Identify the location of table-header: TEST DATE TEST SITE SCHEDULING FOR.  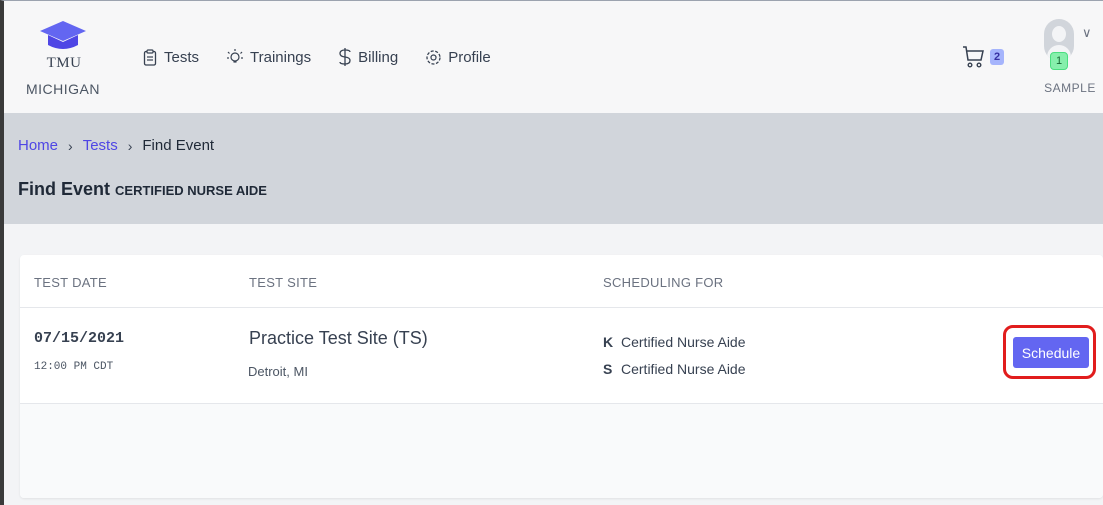
(561, 281).